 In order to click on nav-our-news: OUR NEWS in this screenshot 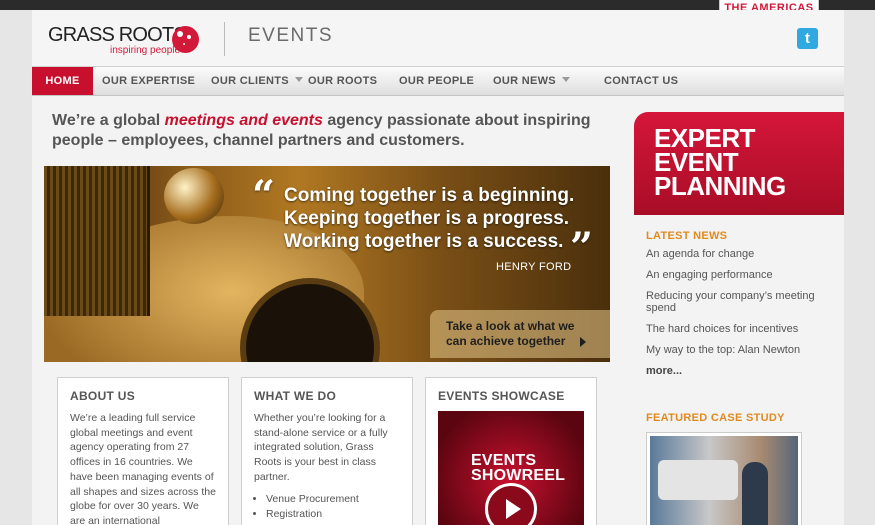, I will do `click(531, 81)`.